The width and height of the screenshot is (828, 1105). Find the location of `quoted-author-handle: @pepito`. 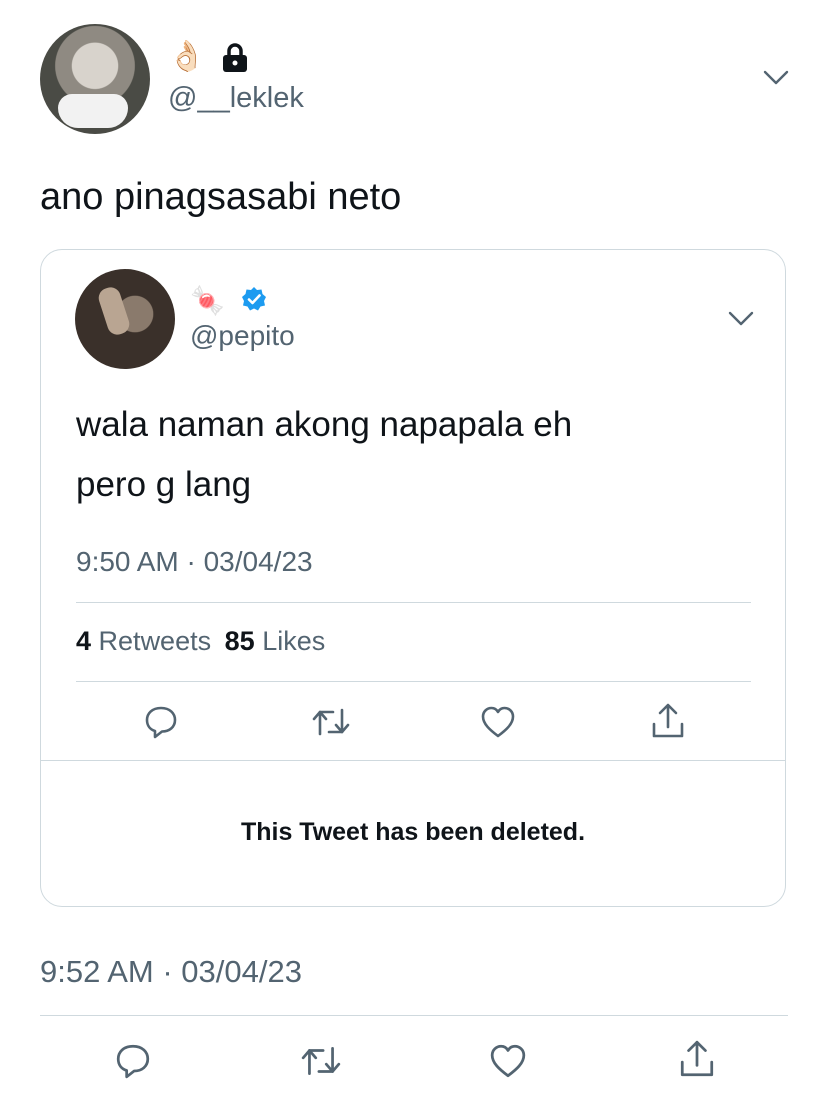

quoted-author-handle: @pepito is located at coordinates (242, 336).